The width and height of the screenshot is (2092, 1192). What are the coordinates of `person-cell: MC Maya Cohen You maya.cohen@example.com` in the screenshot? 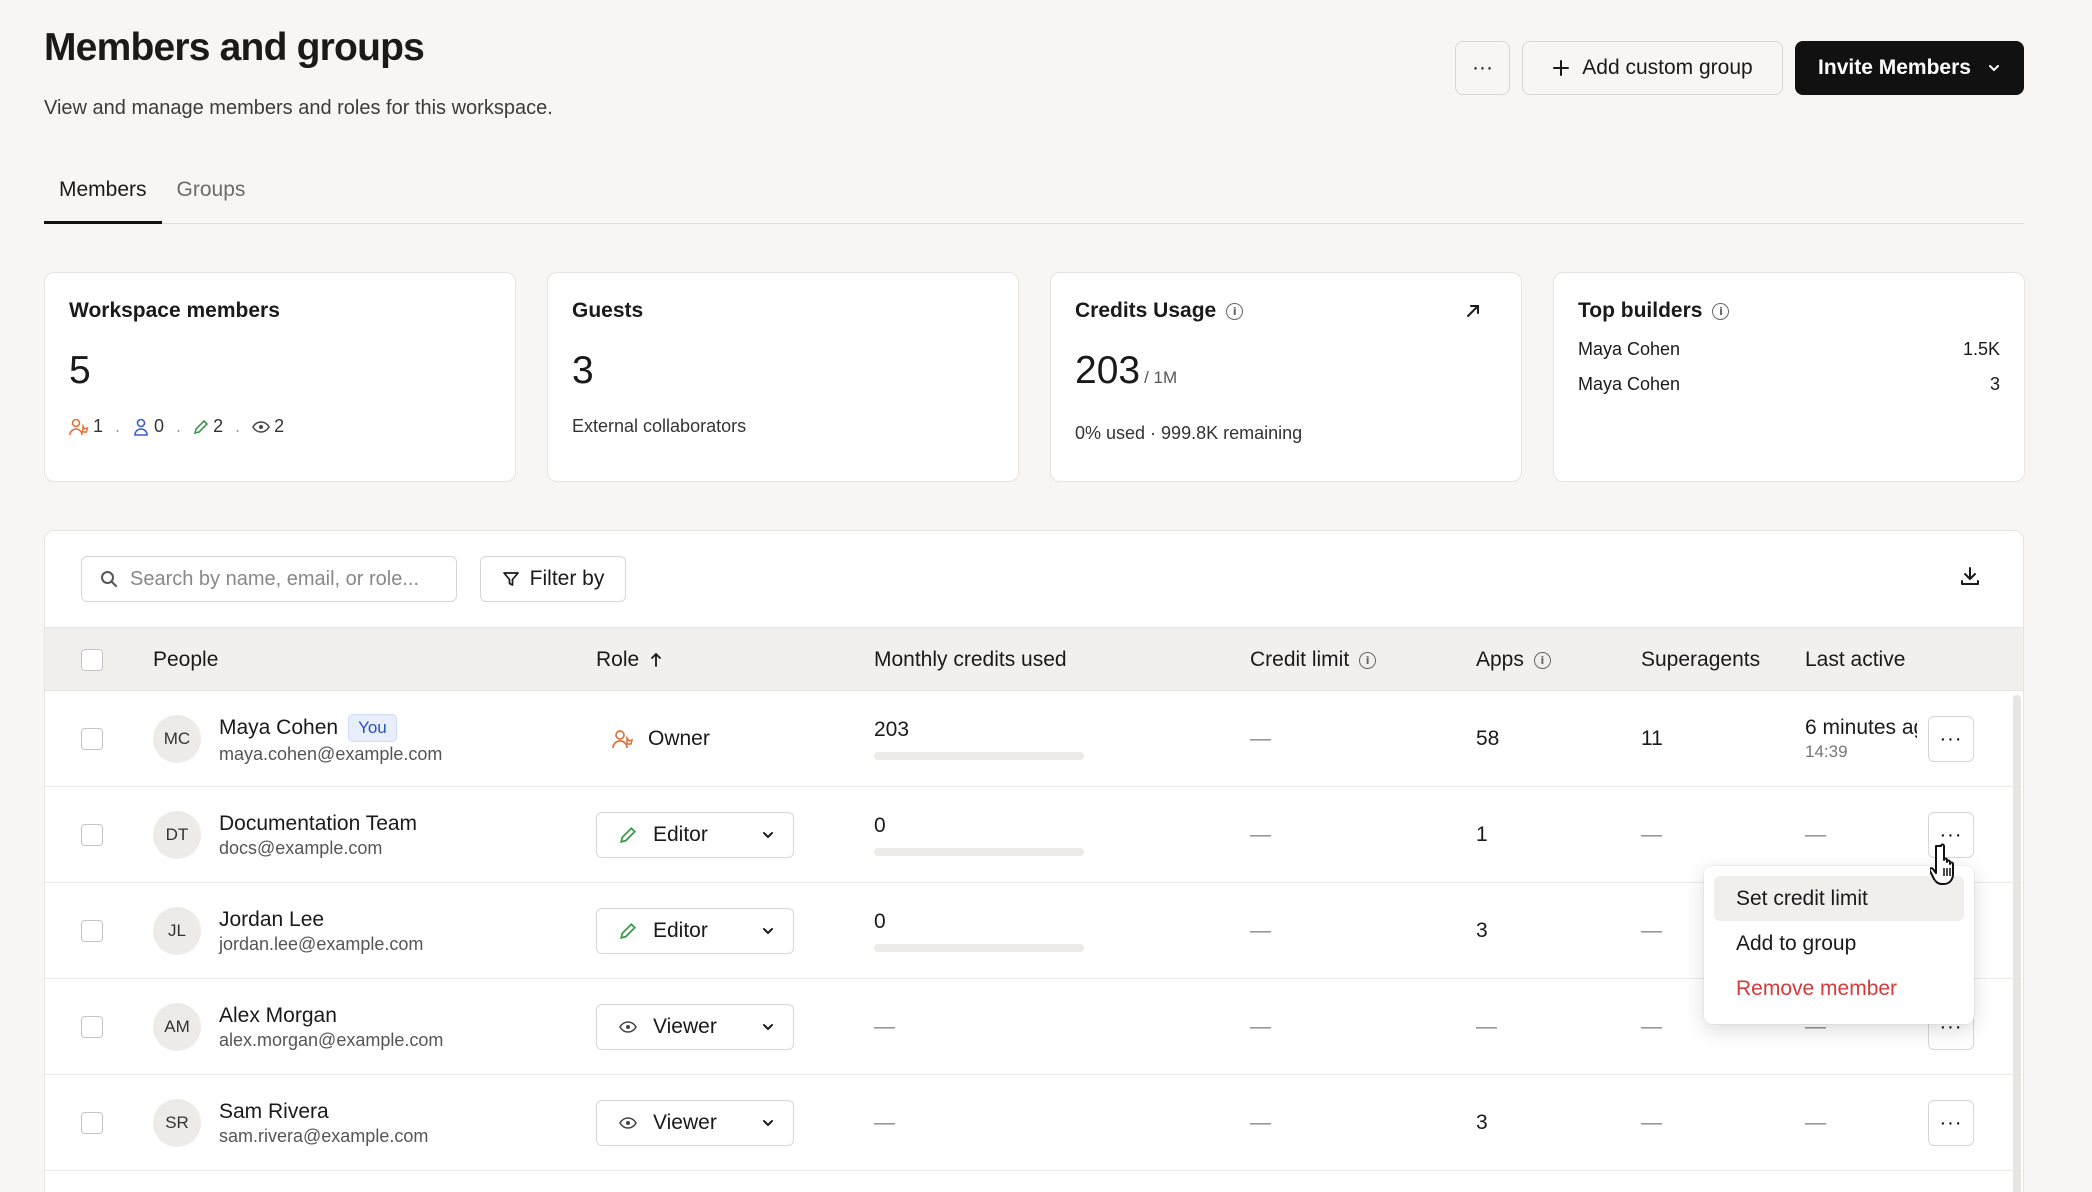 It's located at (297, 739).